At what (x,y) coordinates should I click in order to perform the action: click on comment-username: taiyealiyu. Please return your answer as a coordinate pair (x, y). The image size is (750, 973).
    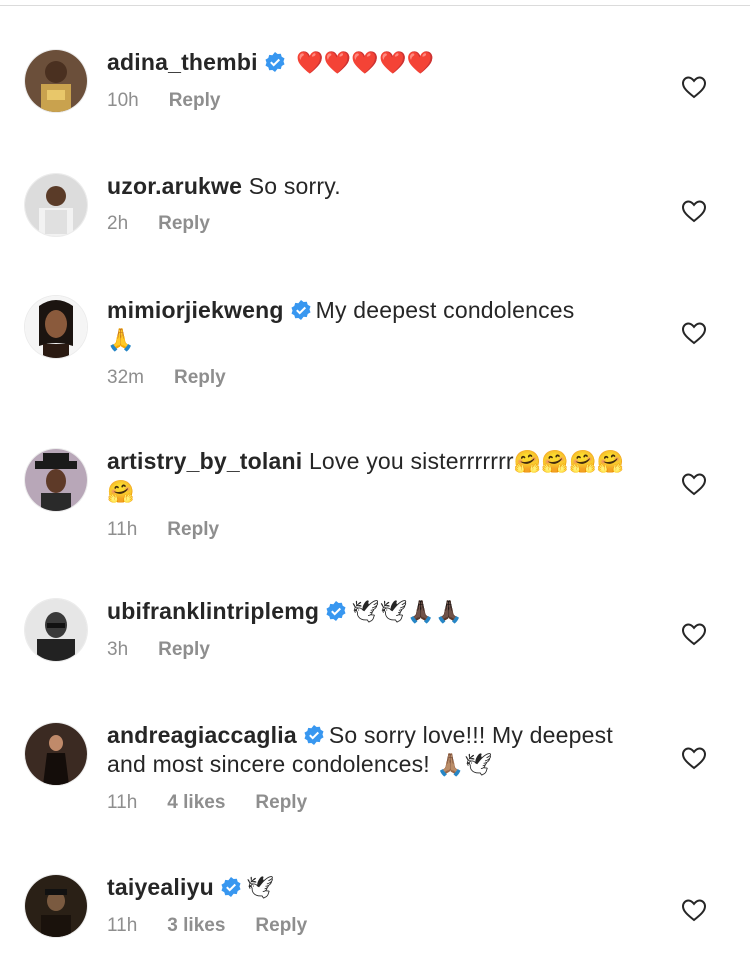
    Looking at the image, I should click on (160, 887).